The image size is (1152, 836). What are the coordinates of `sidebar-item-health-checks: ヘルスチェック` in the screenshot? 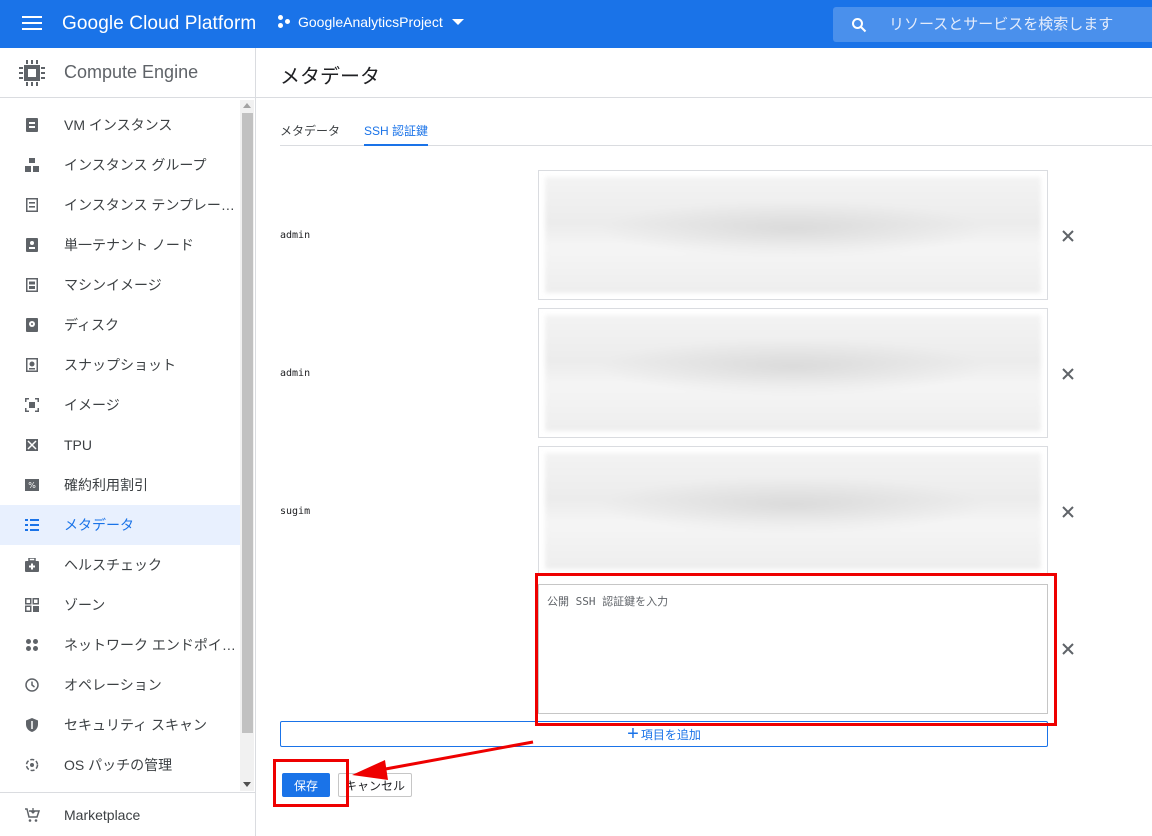 It's located at (120, 565).